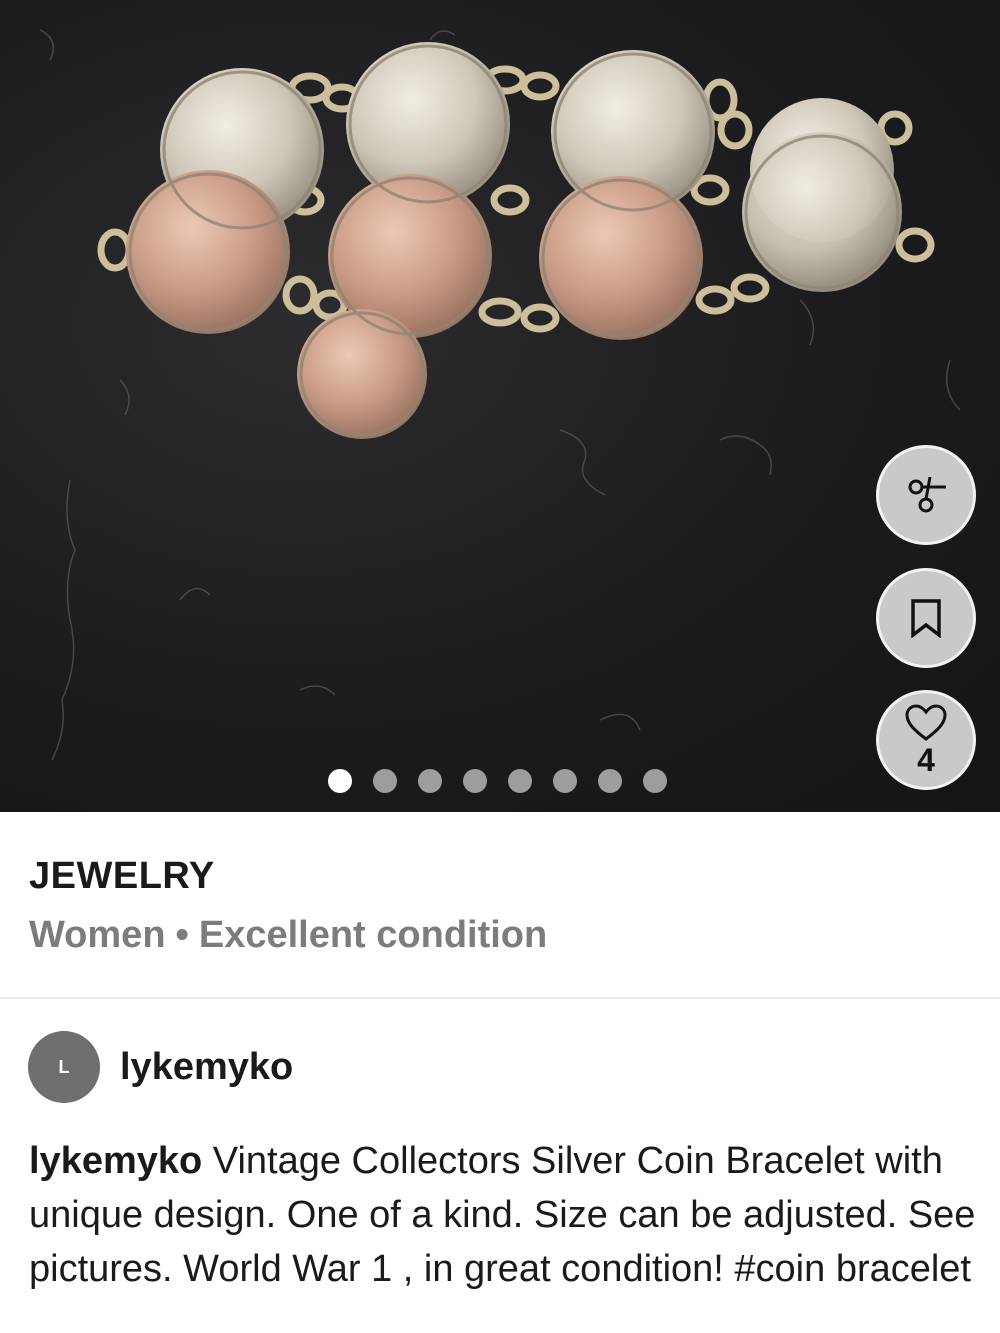 This screenshot has width=1000, height=1333. Describe the element at coordinates (97, 935) in the screenshot. I see `listing-gender: Women` at that location.